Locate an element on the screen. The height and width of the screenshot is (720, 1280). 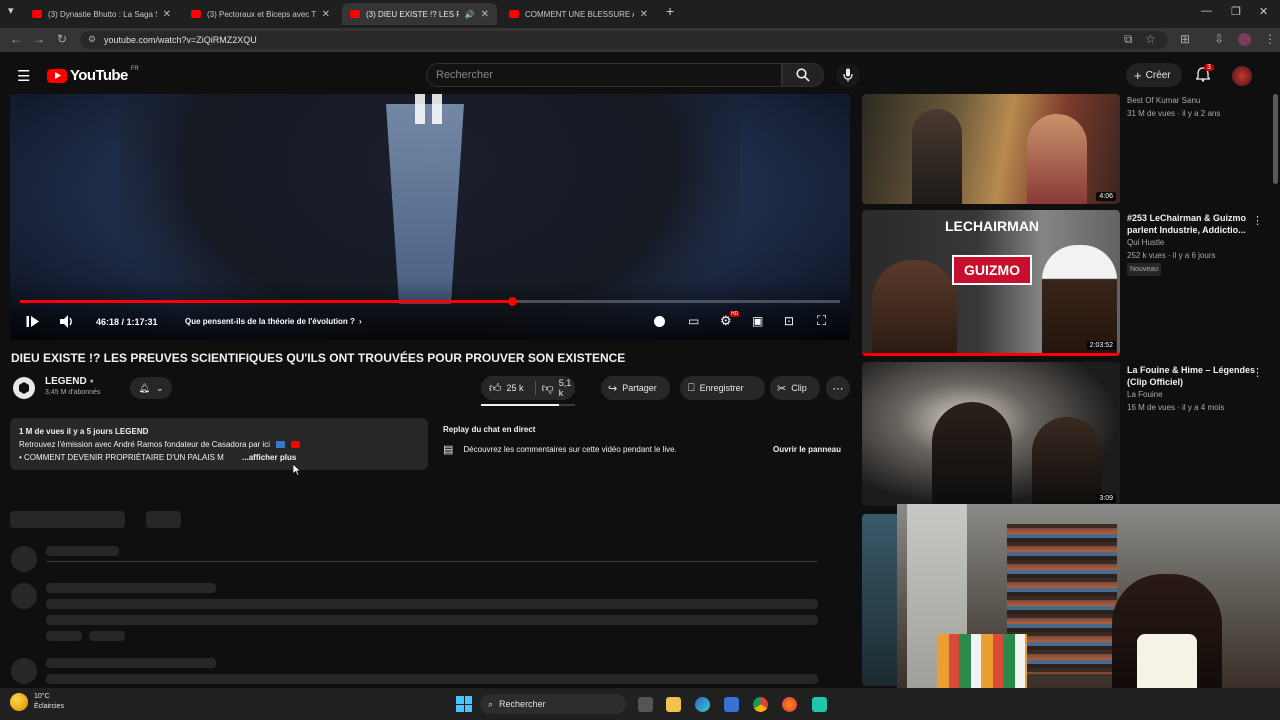
rec-meta: 31 M de vues · il y a 2 ans is located at coordinates (1174, 113).